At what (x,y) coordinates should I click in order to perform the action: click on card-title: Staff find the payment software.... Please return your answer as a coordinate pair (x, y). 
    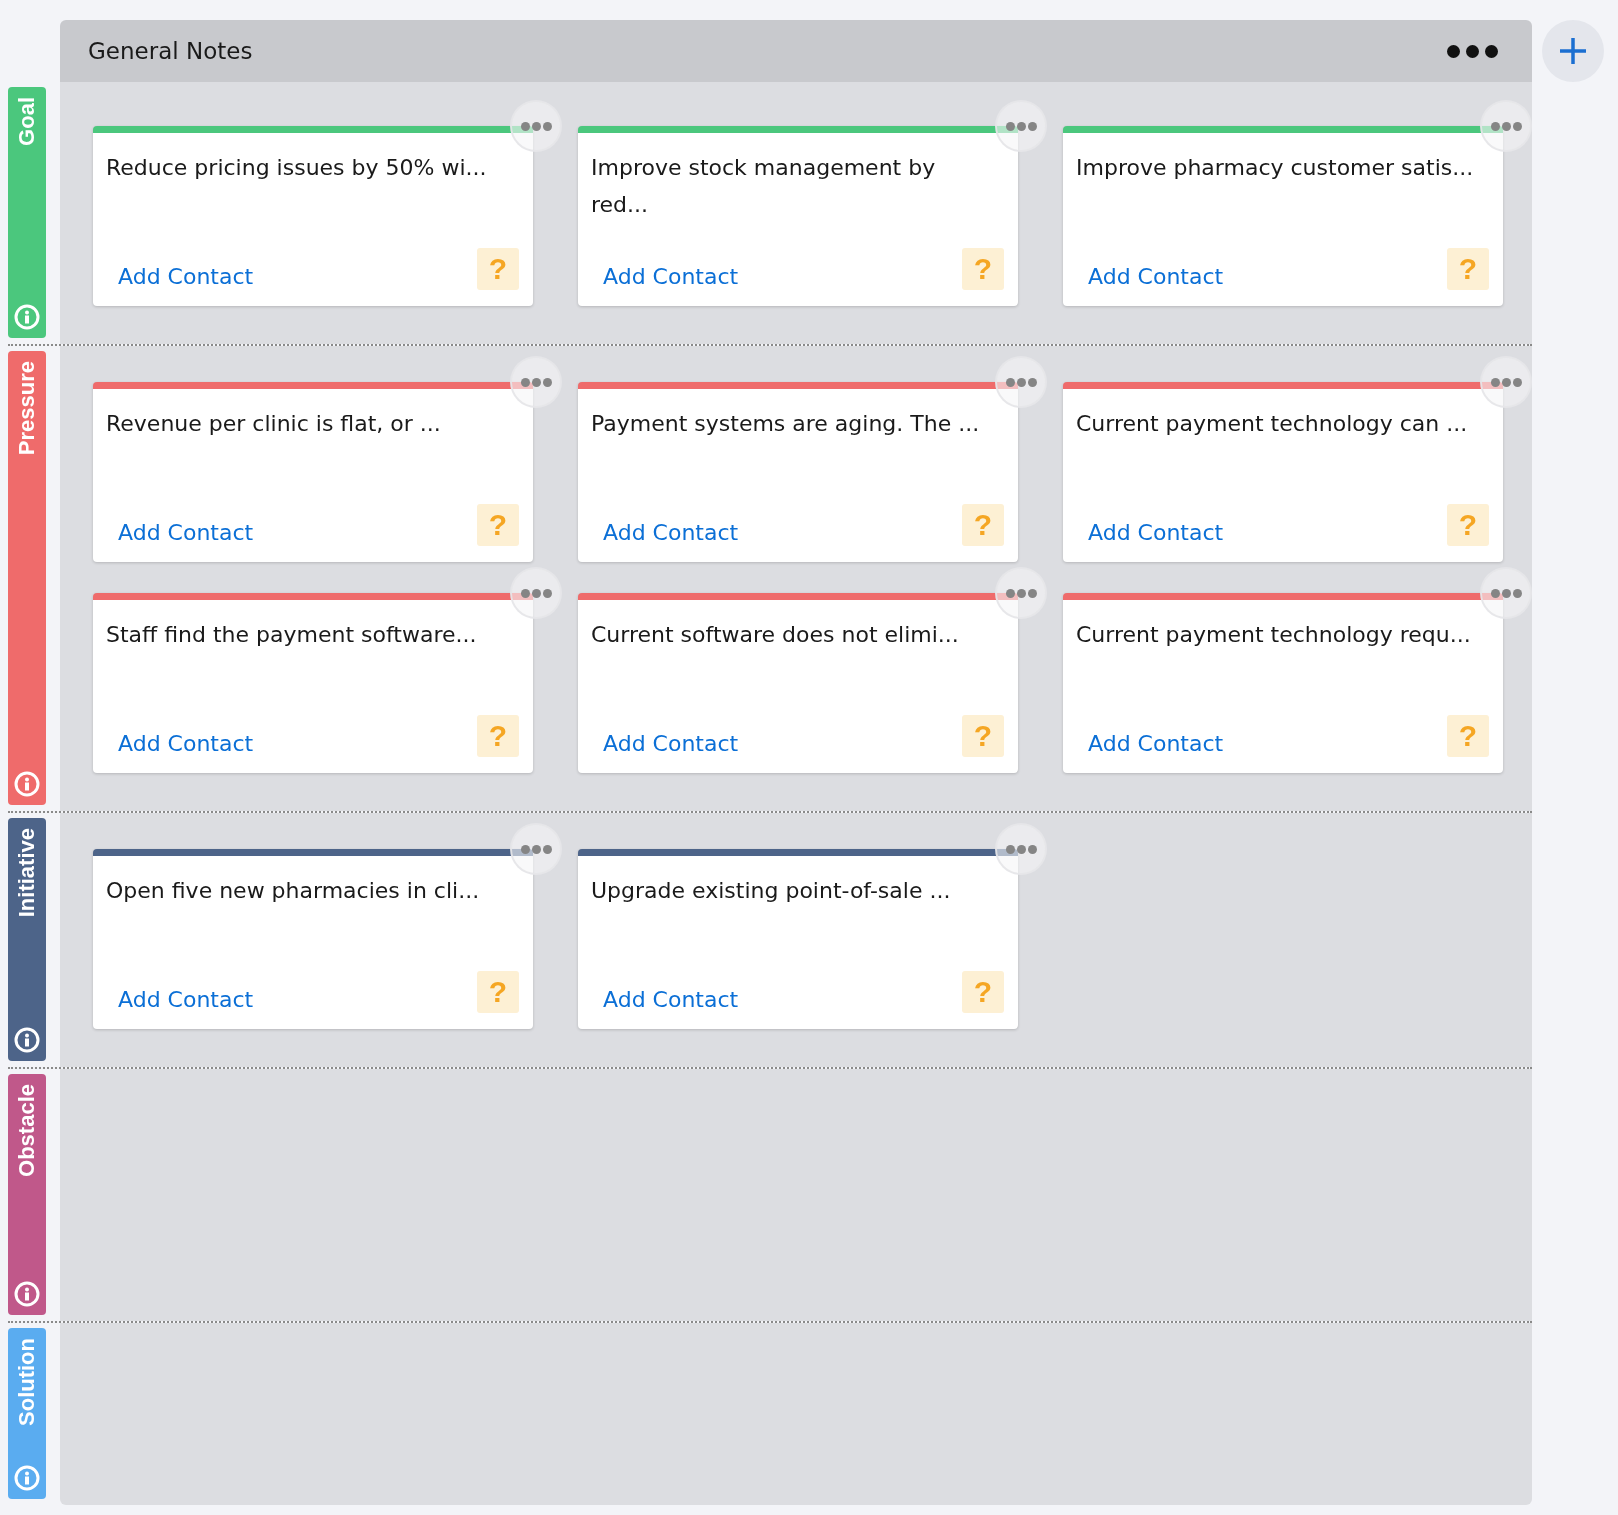
    Looking at the image, I should click on (292, 635).